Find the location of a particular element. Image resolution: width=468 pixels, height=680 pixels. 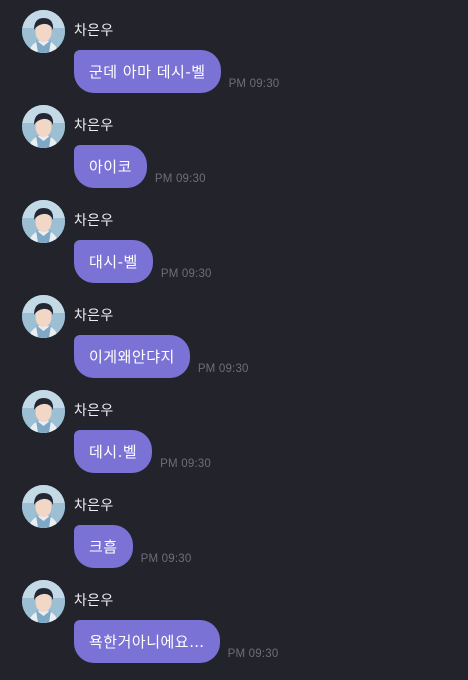

message-row: 크흠 PM 09:30 is located at coordinates (132, 546).